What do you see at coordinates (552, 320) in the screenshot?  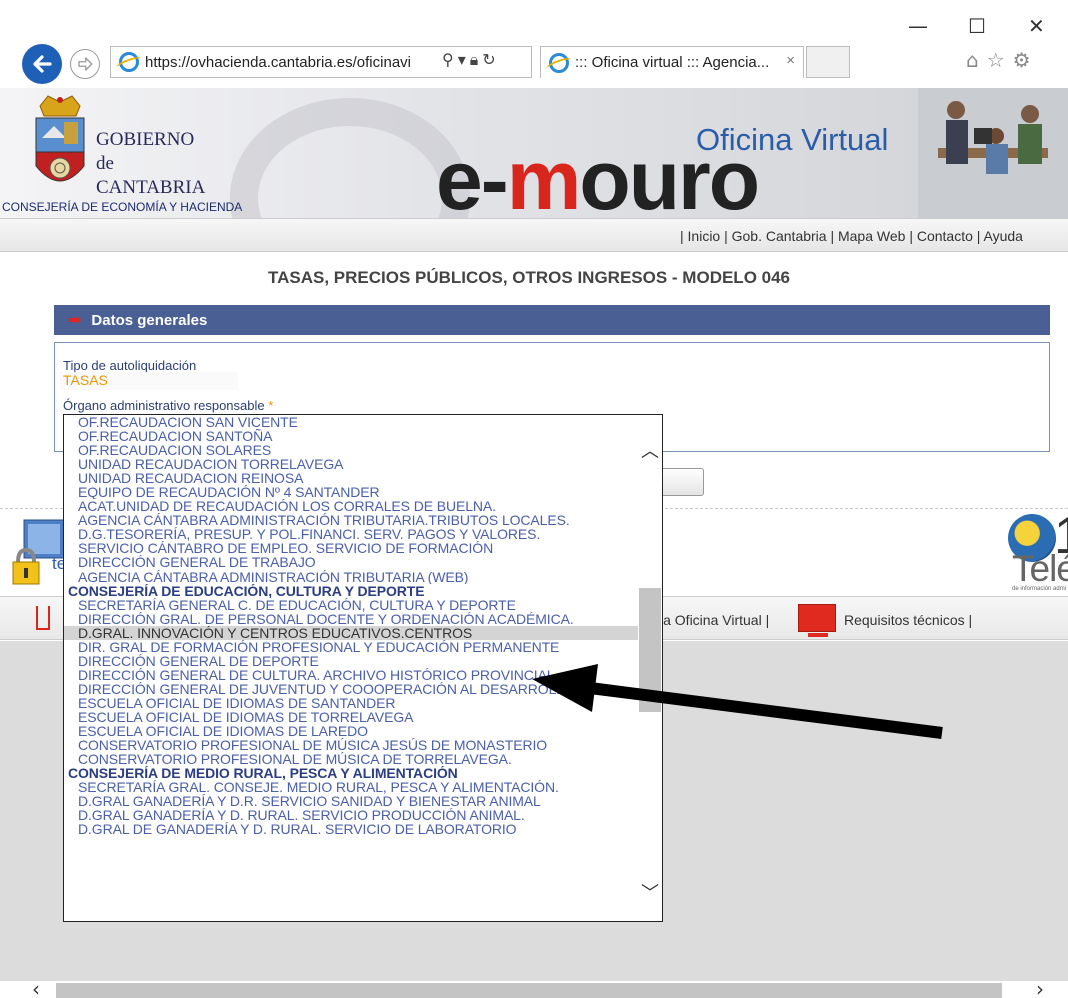 I see `datos-generales-header: ➡ Datos generales` at bounding box center [552, 320].